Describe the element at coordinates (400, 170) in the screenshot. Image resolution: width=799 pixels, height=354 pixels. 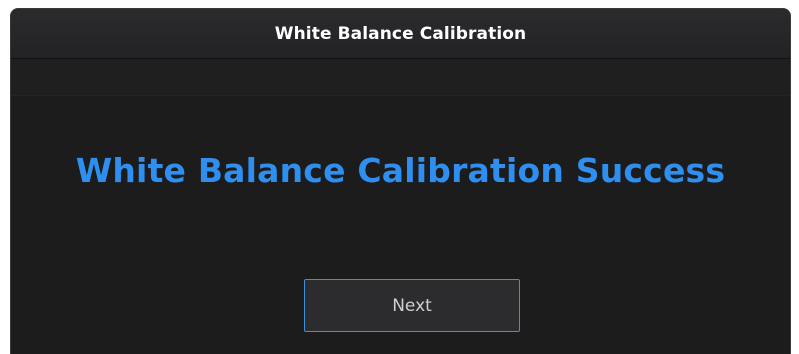
I see `success-message: White Balance Calibration Success` at that location.